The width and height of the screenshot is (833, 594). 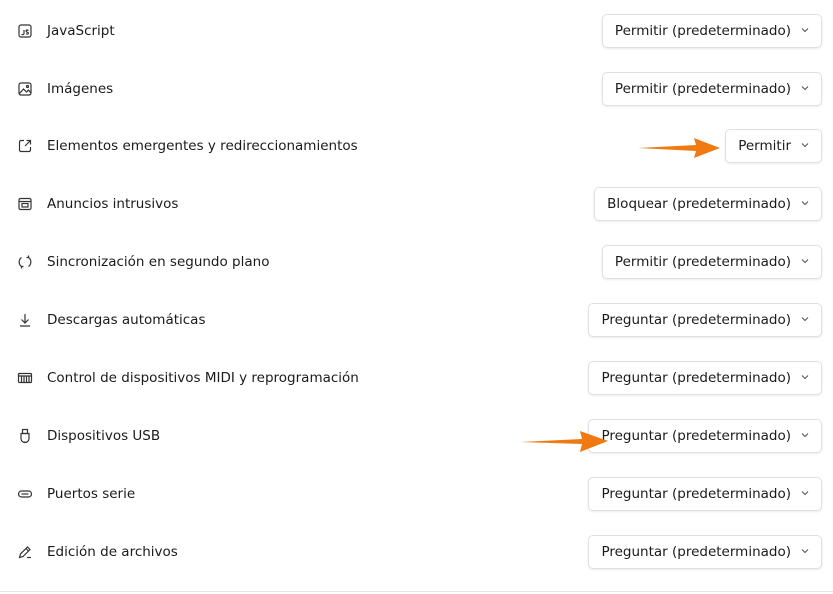 I want to click on midi-keyboard-icon, so click(x=25, y=378).